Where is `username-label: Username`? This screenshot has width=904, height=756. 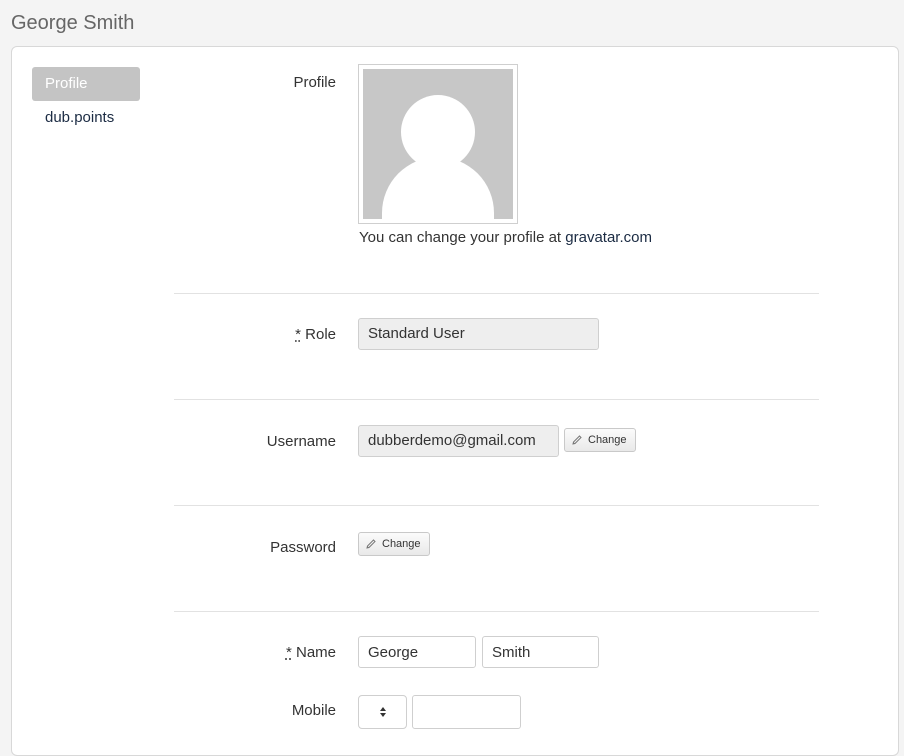 username-label: Username is located at coordinates (301, 441).